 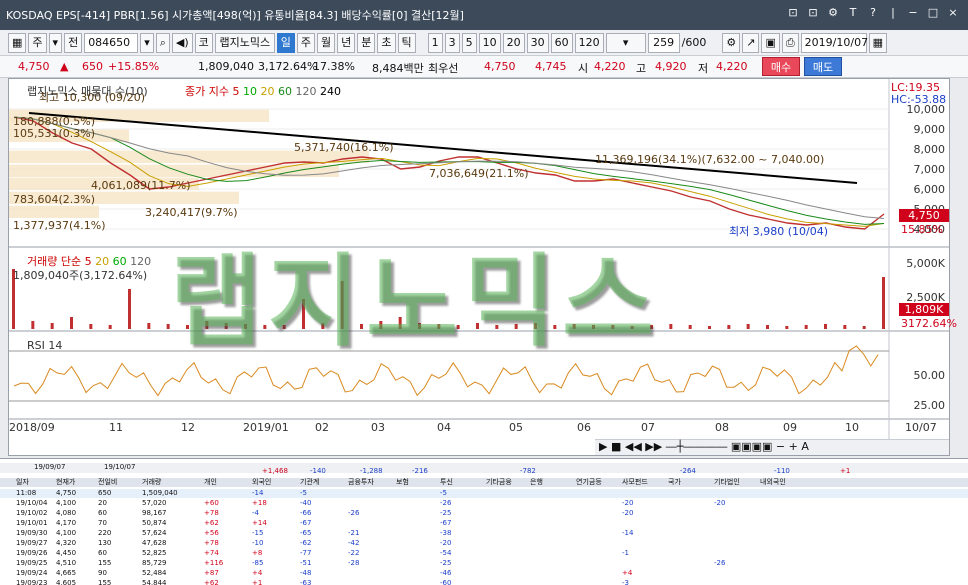 What do you see at coordinates (366, 42) in the screenshot?
I see `period-minute: 분` at bounding box center [366, 42].